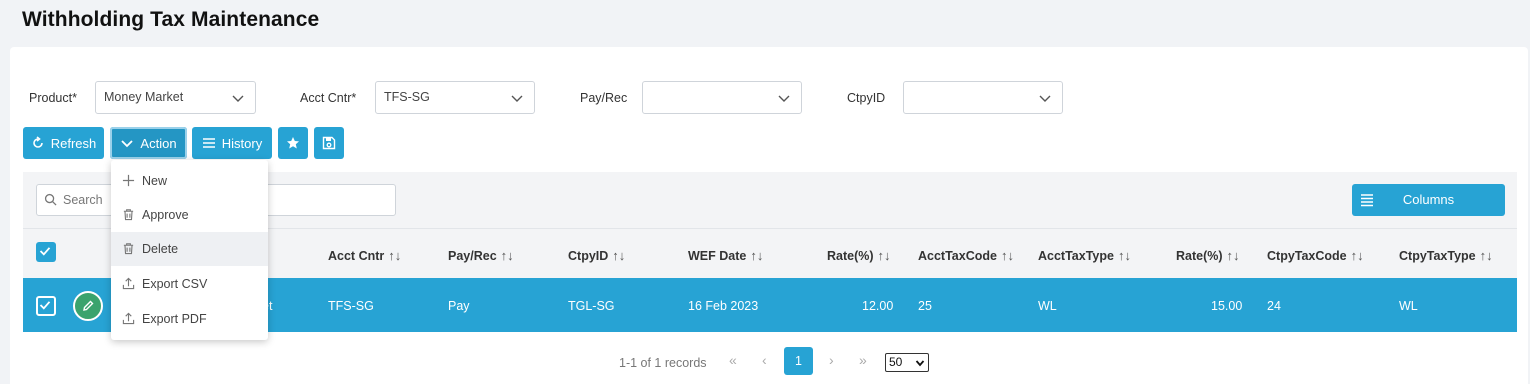 This screenshot has width=1530, height=384. What do you see at coordinates (663, 363) in the screenshot?
I see `pagination-summary: 1-1 of 1 records` at bounding box center [663, 363].